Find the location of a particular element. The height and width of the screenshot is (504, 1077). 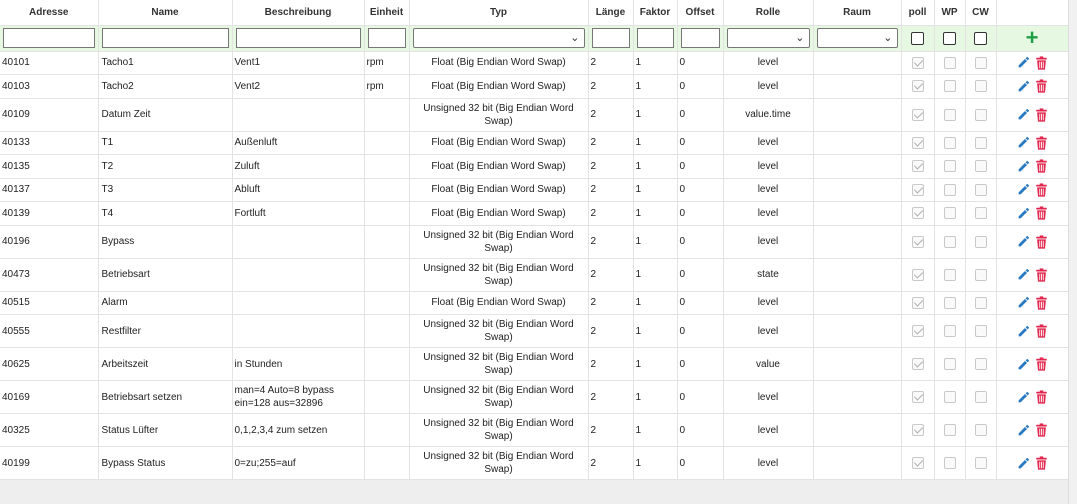

cell-beschreibung: 0=zu;255=auf is located at coordinates (298, 463).